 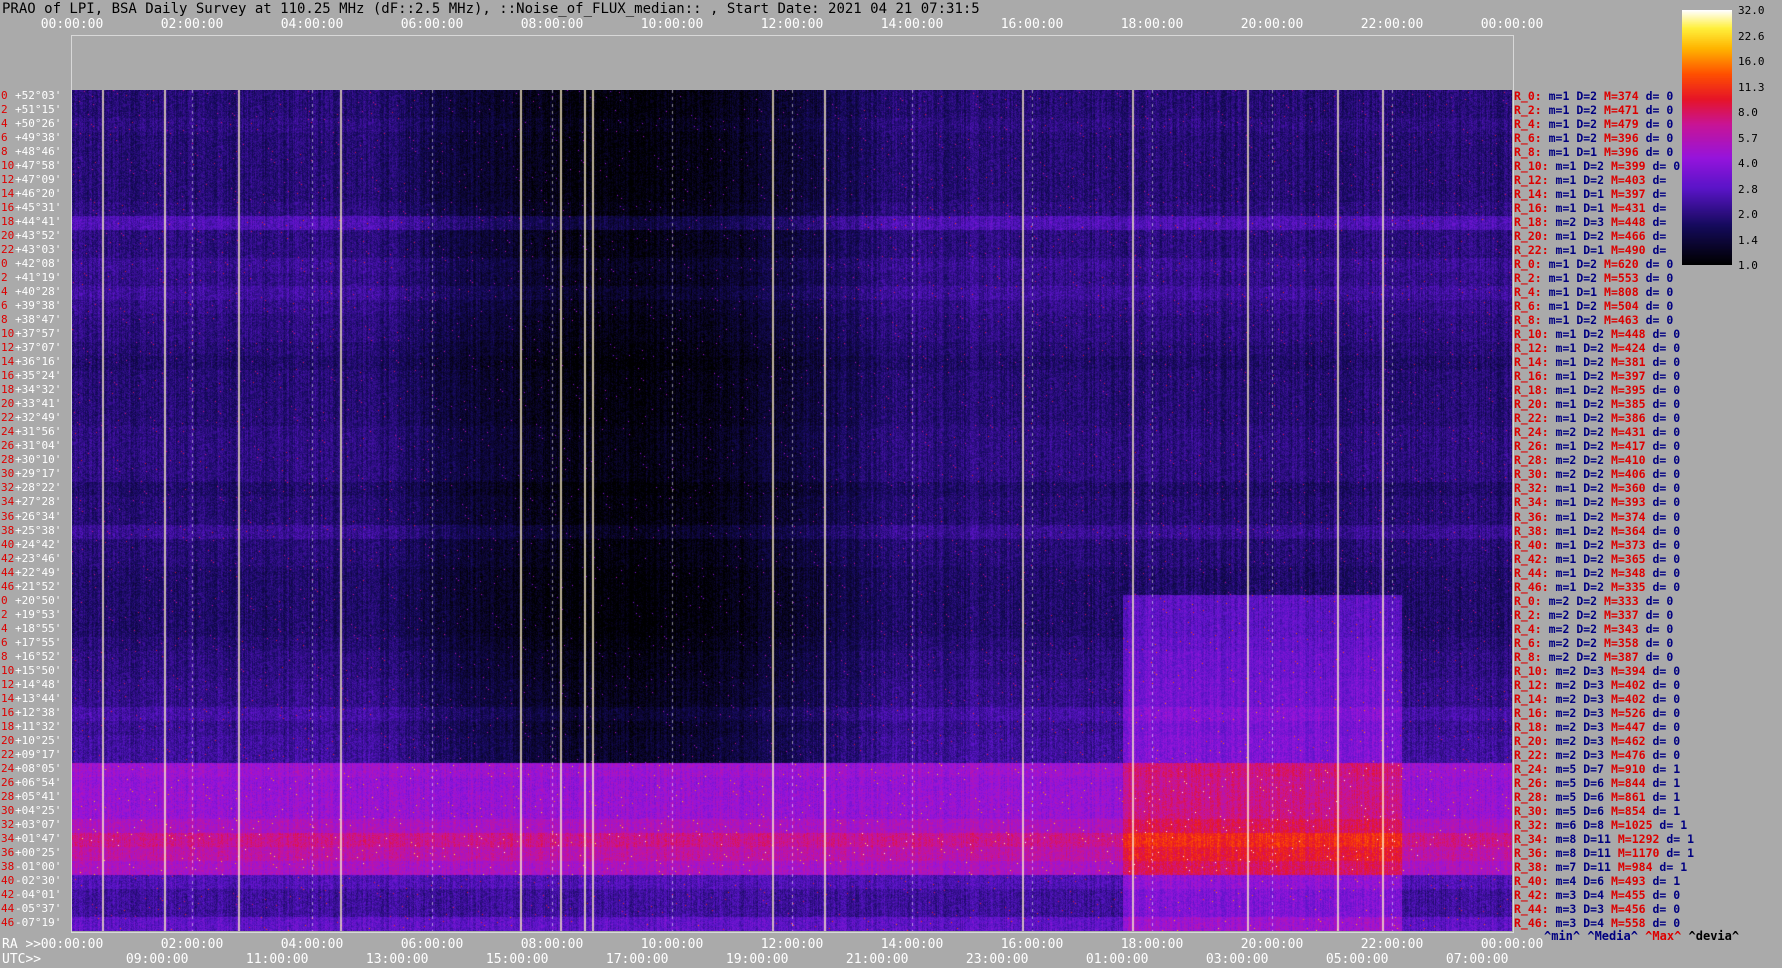 I want to click on beam-stat-r: R_12:, so click(x=1531, y=348).